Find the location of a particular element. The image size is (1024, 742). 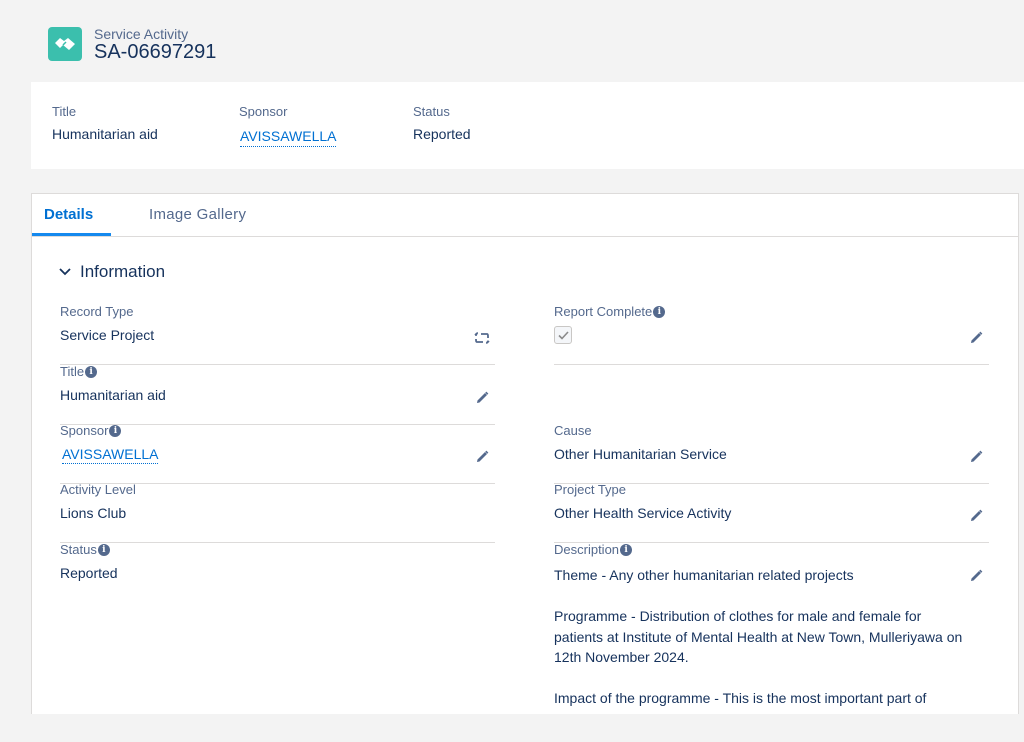

service-activity-icon is located at coordinates (65, 44).